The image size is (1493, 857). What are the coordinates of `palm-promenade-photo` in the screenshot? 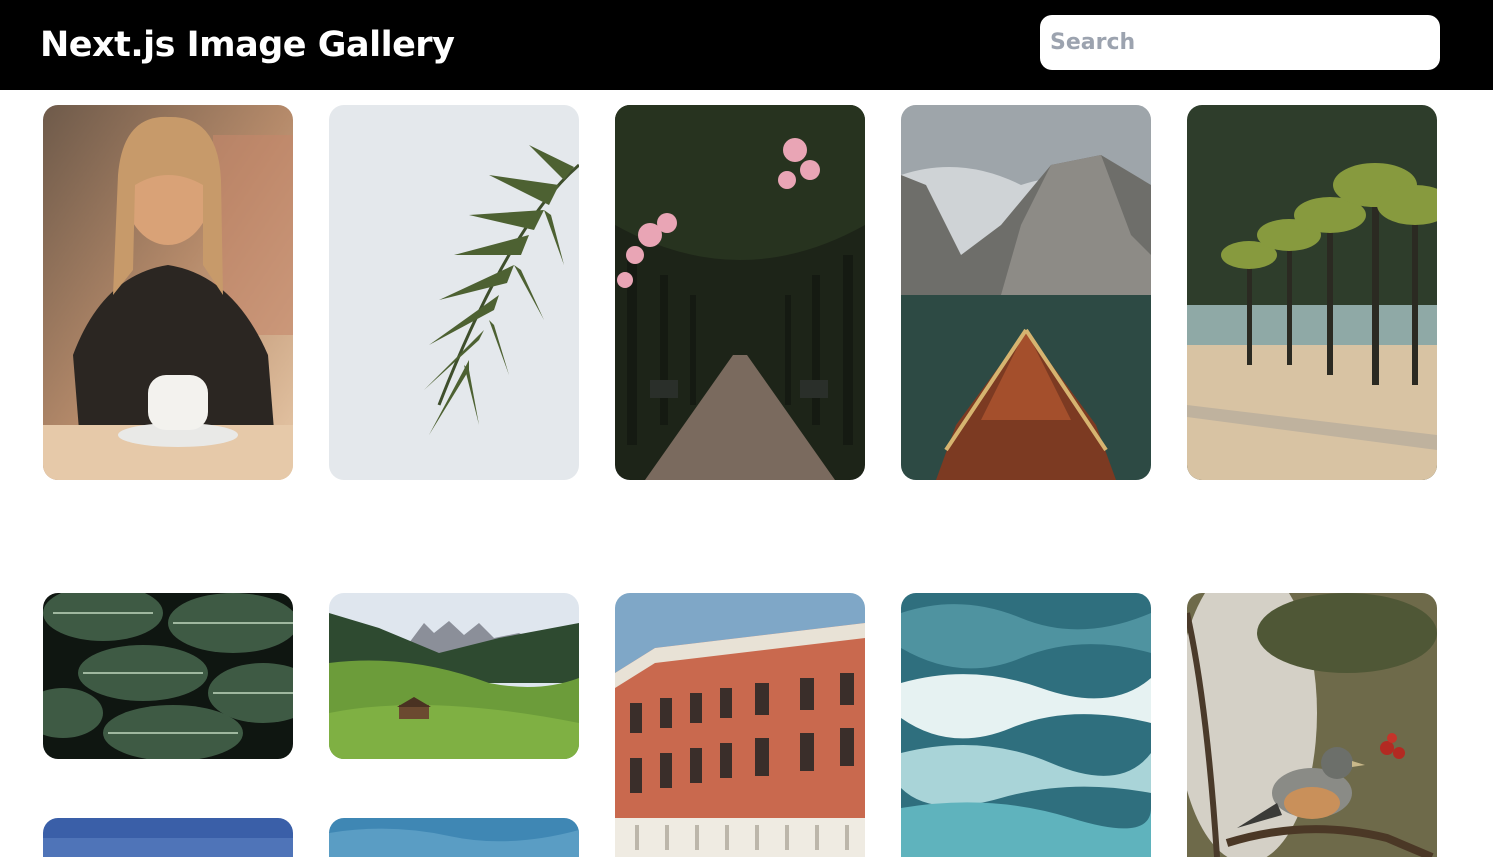 It's located at (1312, 292).